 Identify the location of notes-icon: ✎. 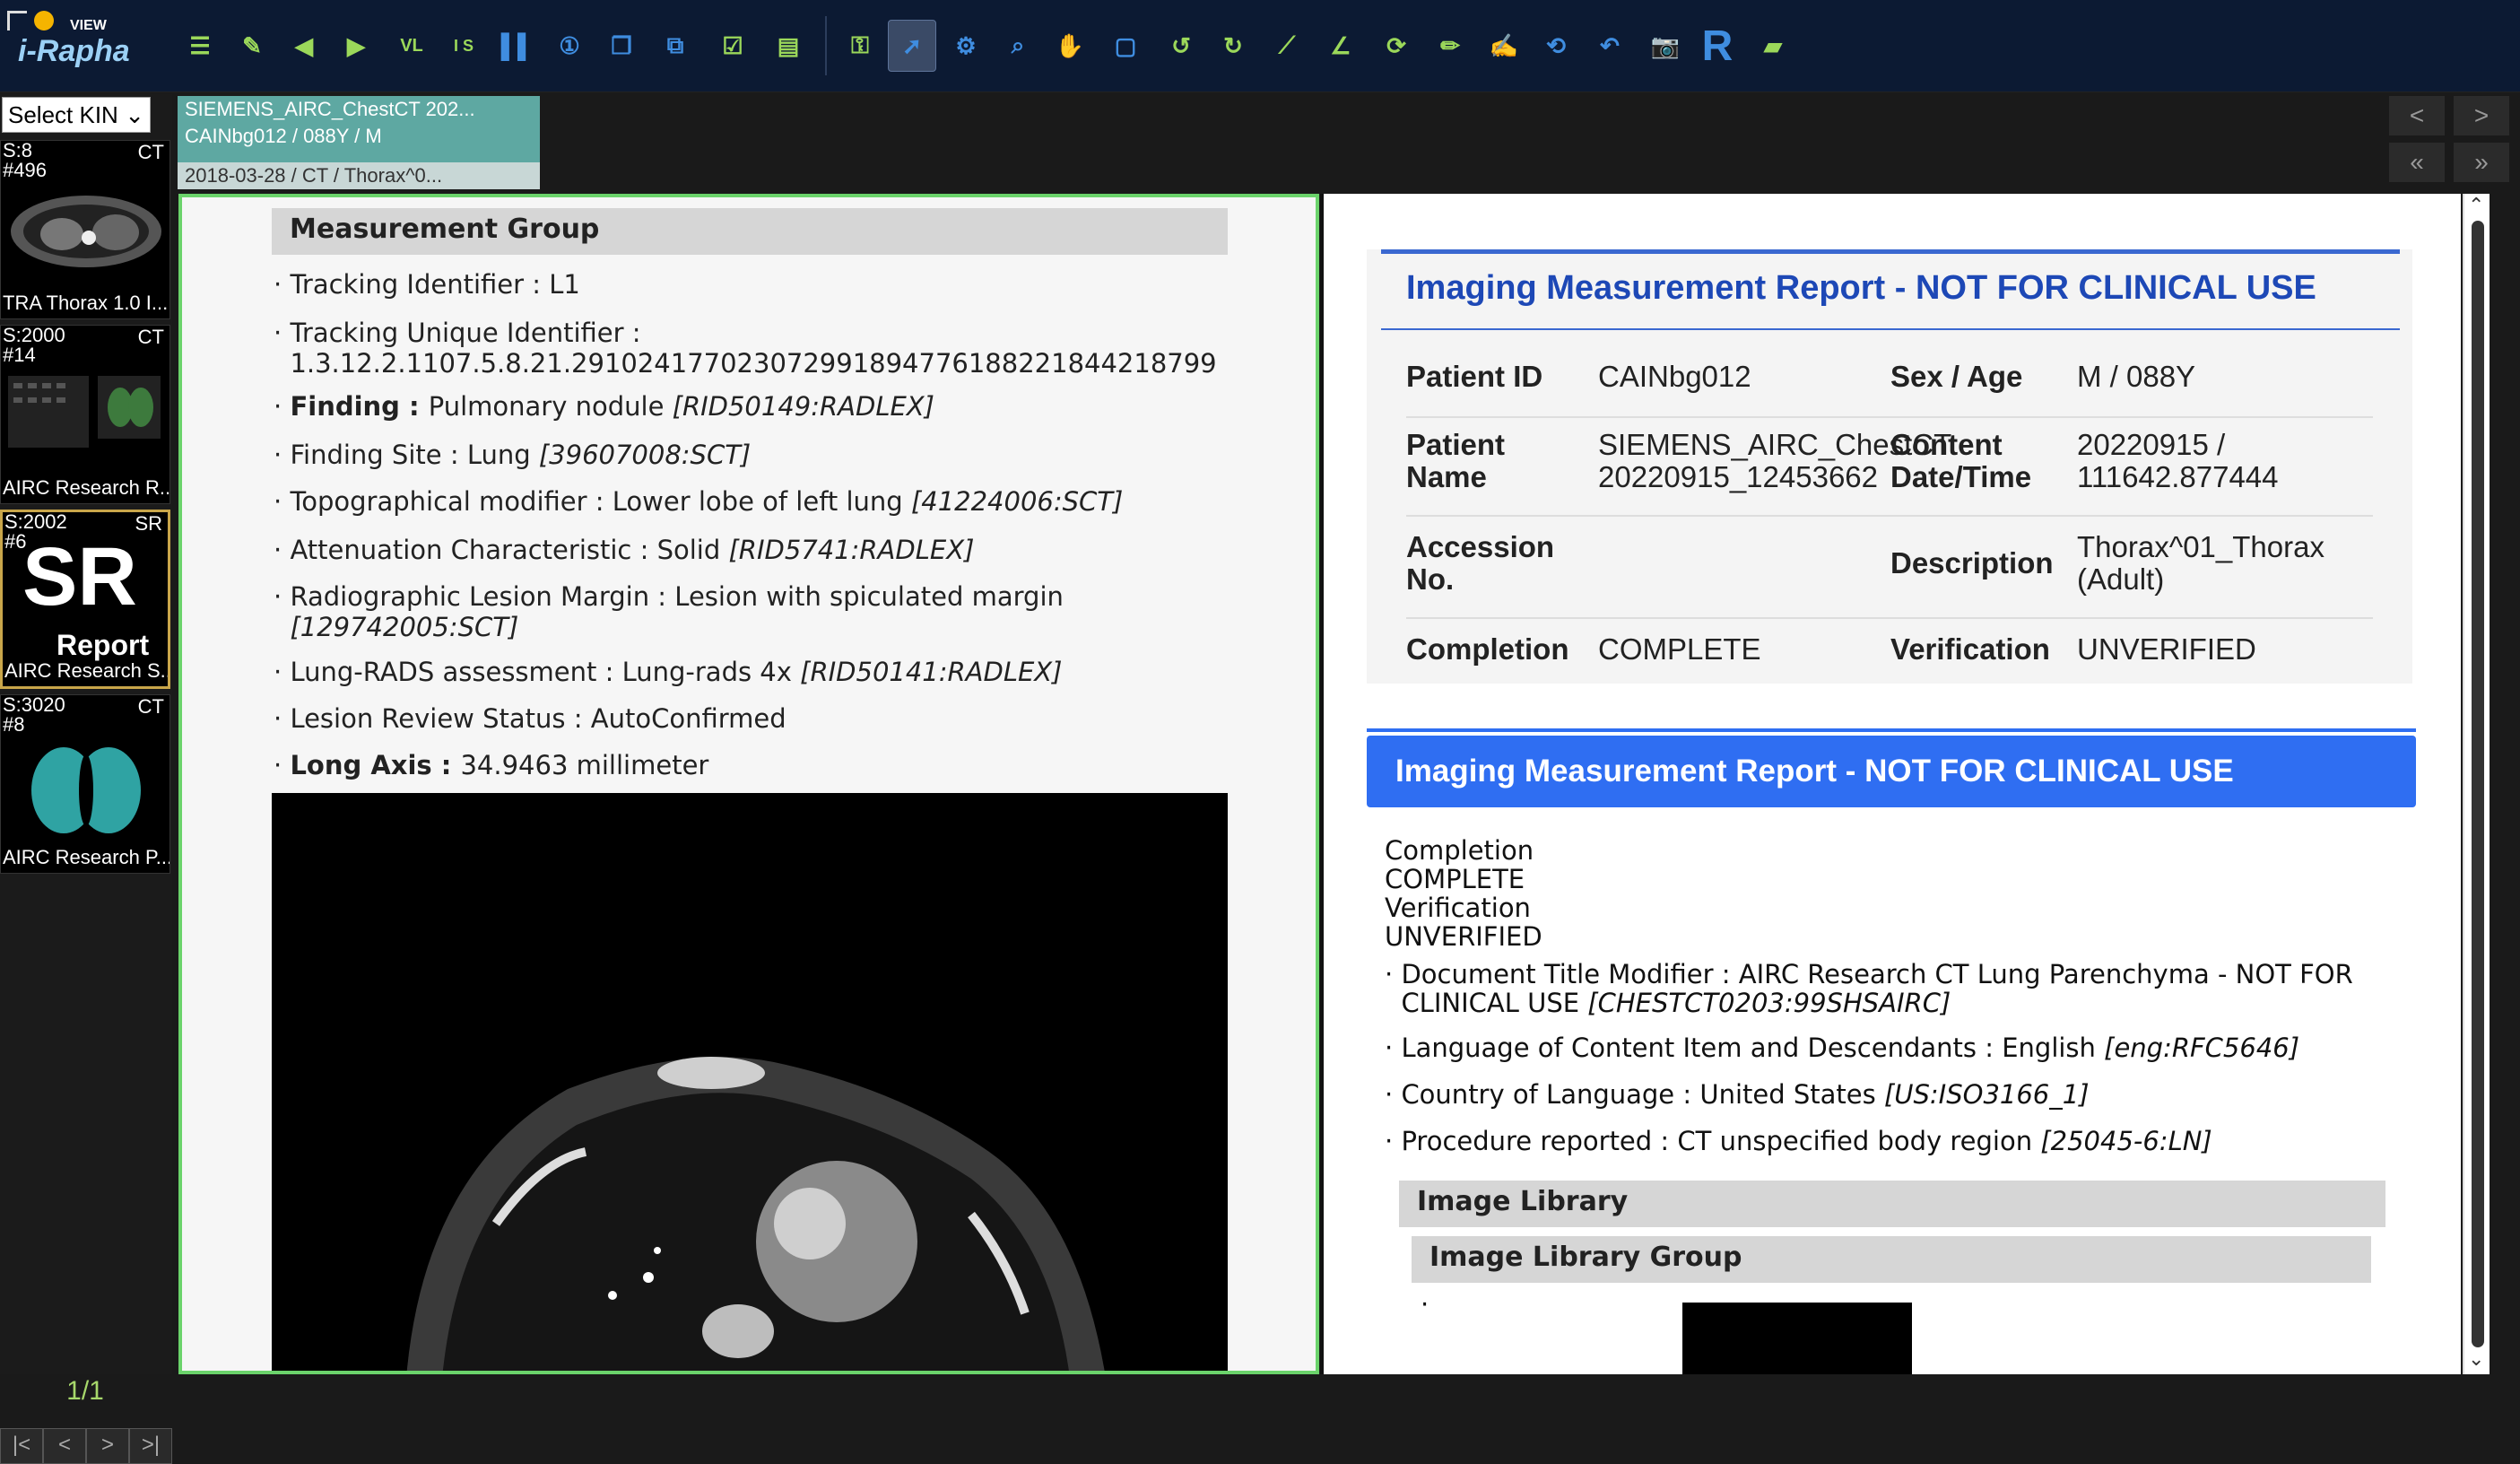
(252, 46).